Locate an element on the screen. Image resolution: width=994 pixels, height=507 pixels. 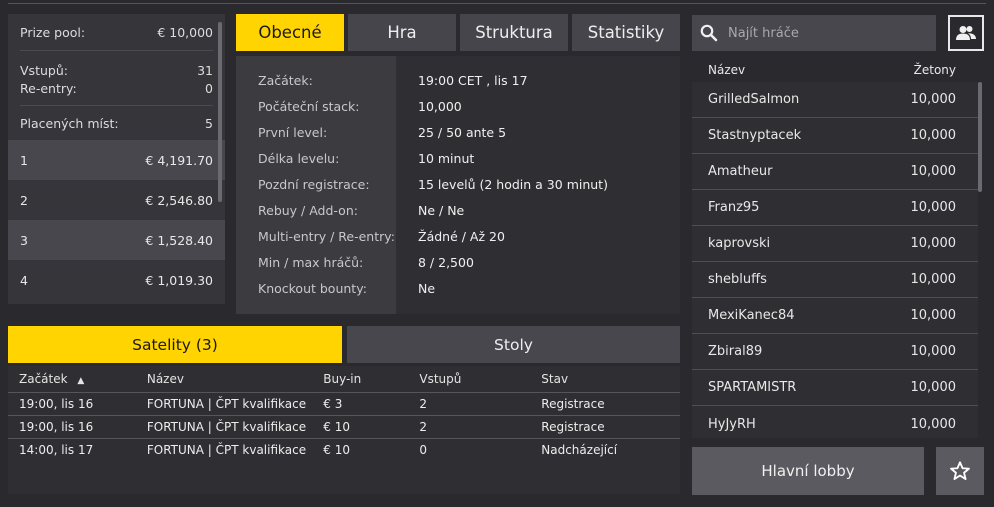
payout-row: 3 € 1,528.40 is located at coordinates (116, 240).